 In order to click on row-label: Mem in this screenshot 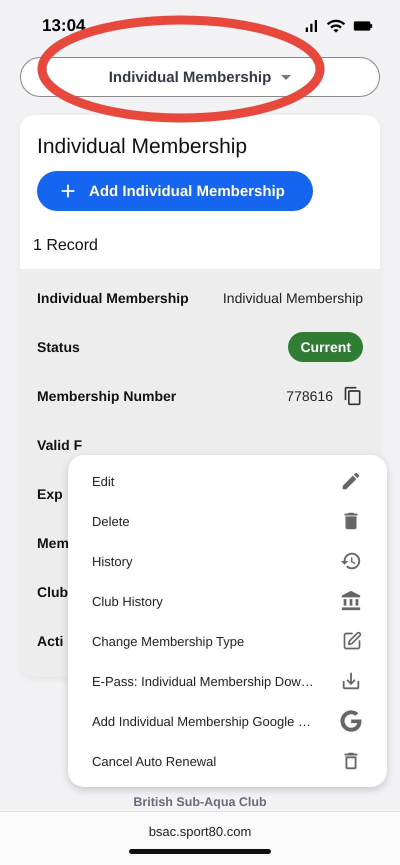, I will do `click(53, 542)`.